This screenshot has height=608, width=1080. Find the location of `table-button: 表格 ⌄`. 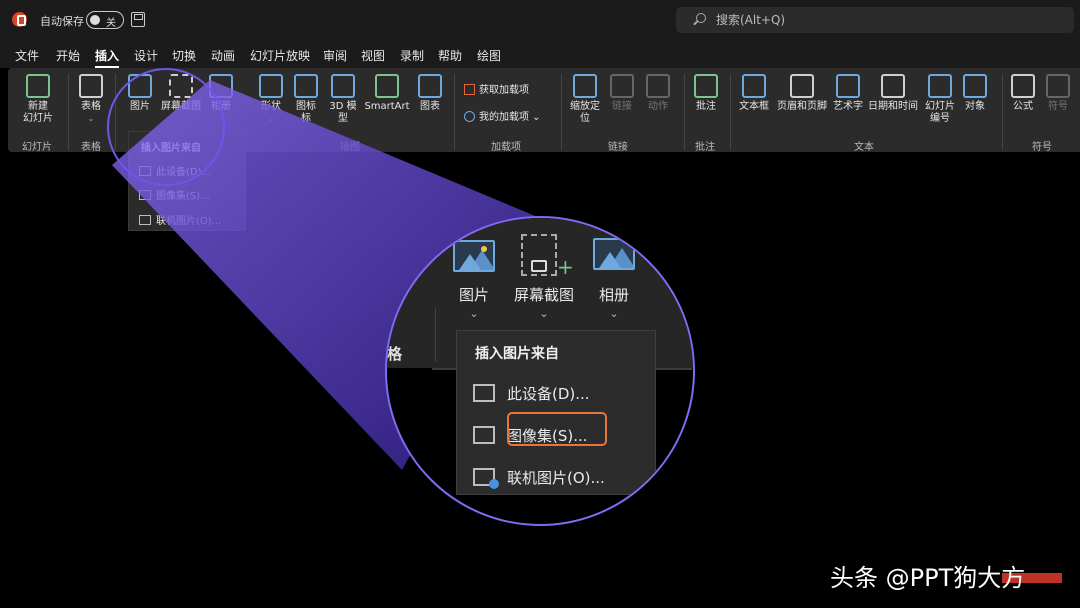

table-button: 表格 ⌄ is located at coordinates (91, 99).